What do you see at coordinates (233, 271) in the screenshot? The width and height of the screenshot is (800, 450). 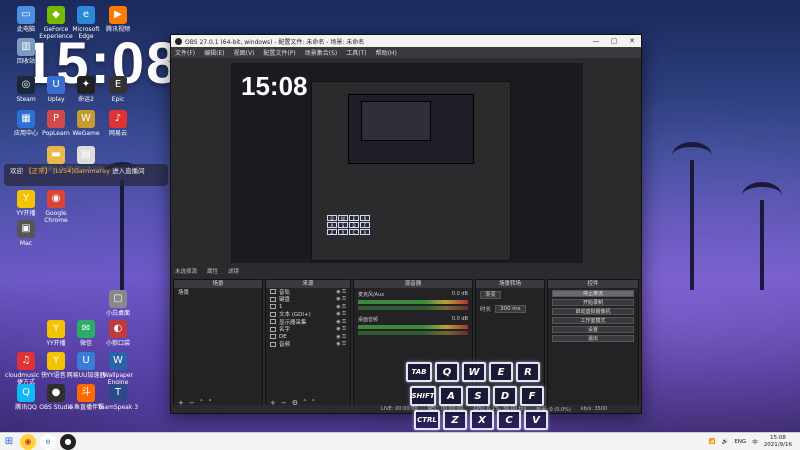 I see `filters-button: 滤镜` at bounding box center [233, 271].